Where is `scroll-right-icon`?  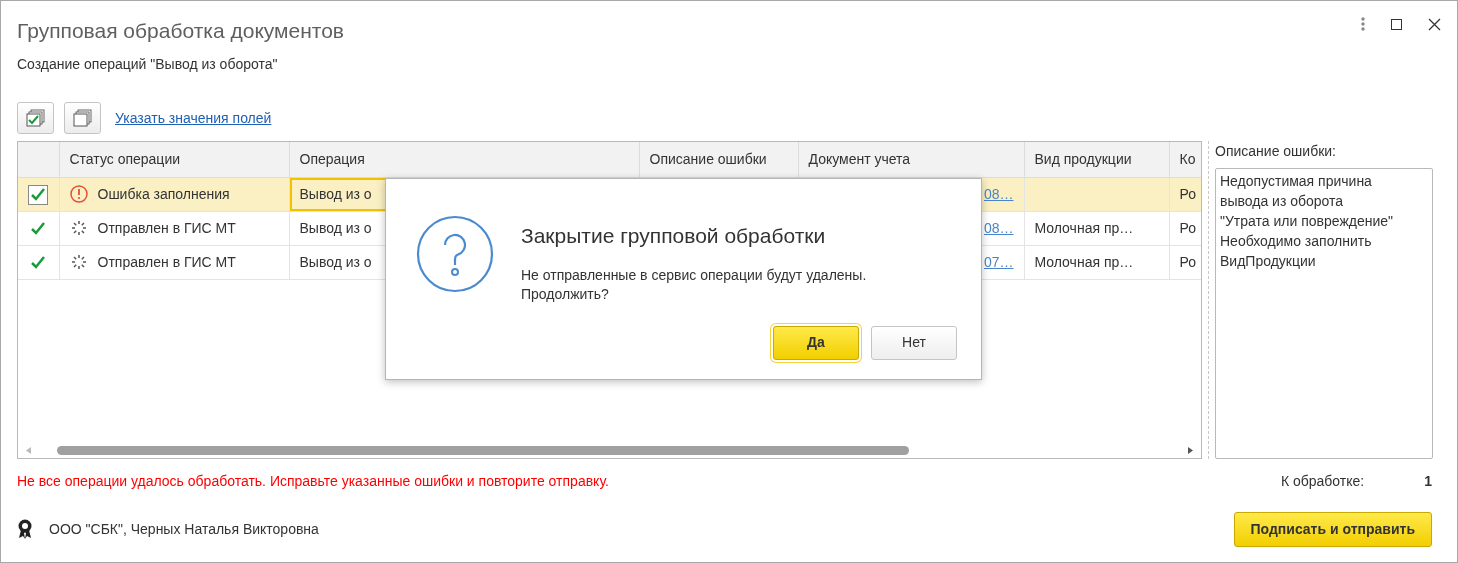 scroll-right-icon is located at coordinates (1190, 450).